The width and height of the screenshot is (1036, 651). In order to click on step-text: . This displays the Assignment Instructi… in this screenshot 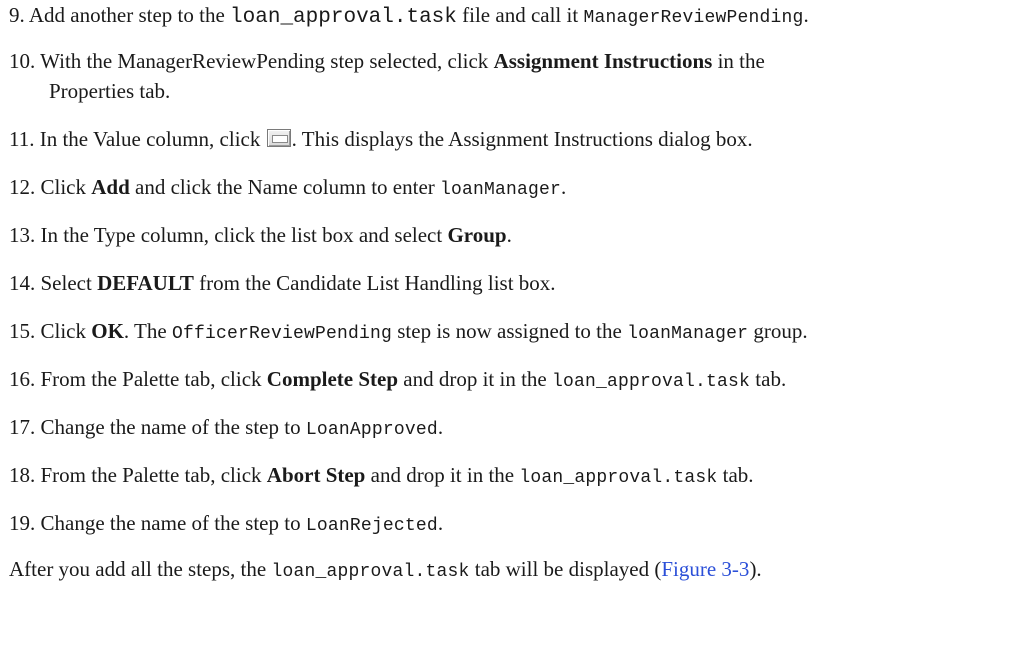, I will do `click(522, 139)`.